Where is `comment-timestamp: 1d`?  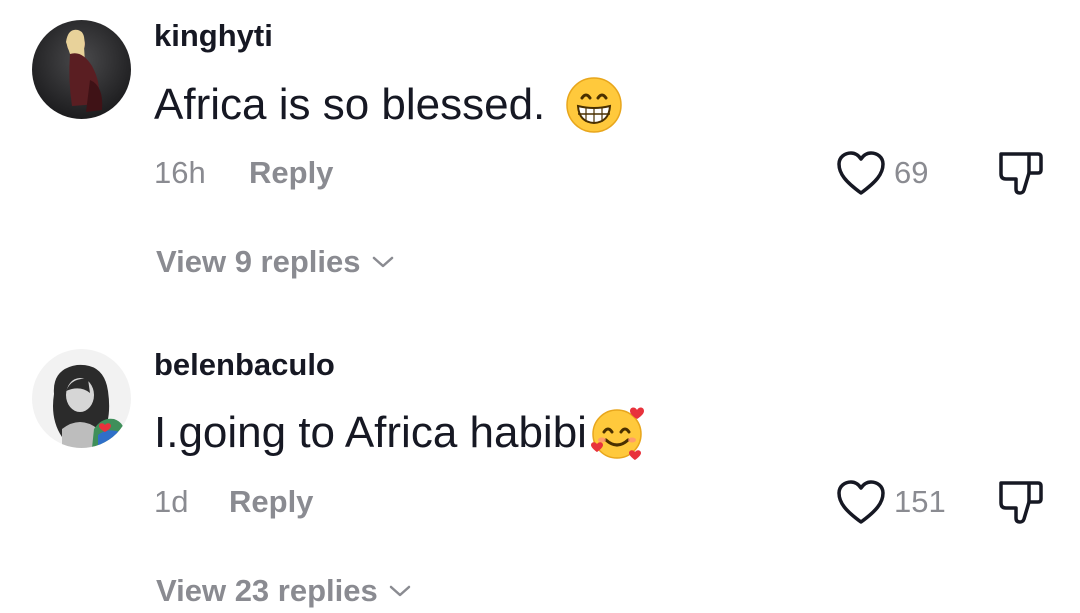 comment-timestamp: 1d is located at coordinates (171, 501).